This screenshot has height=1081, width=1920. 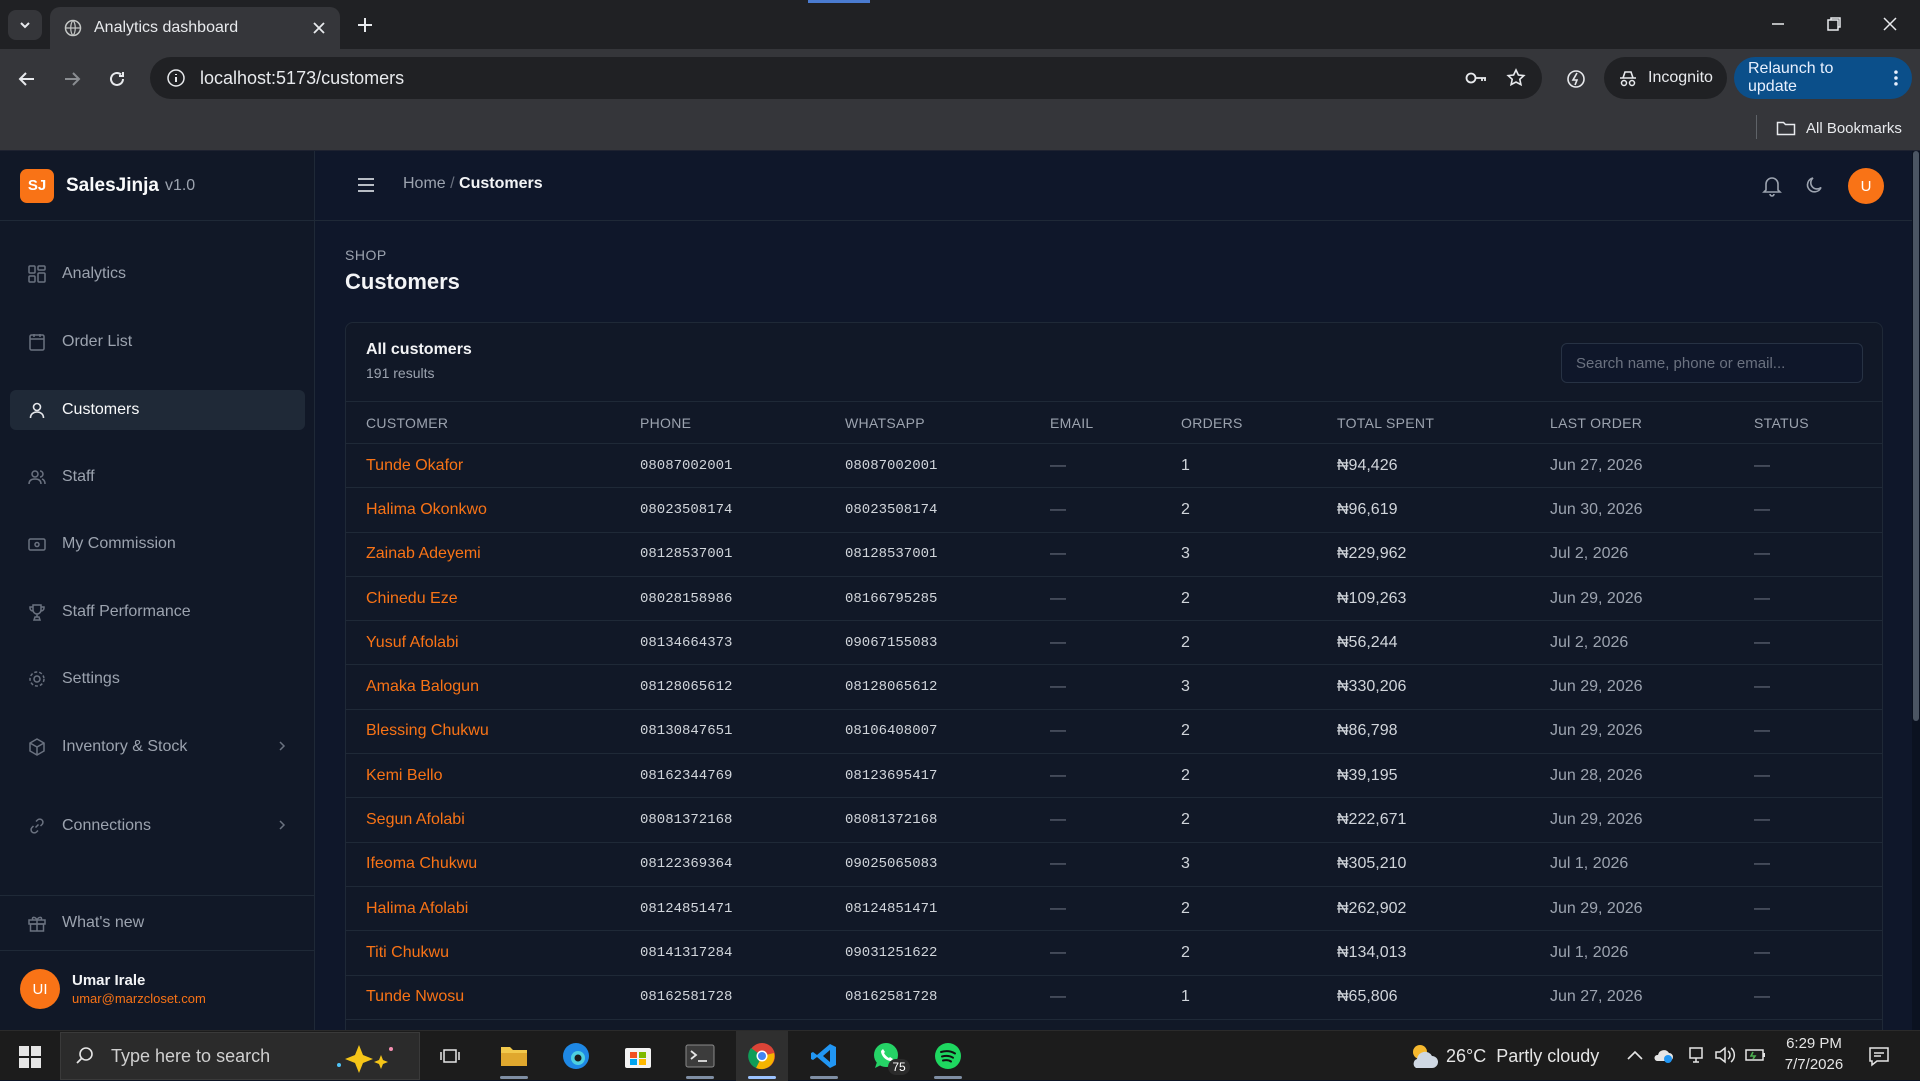 I want to click on url-text: localhost:5173/customers, so click(x=302, y=78).